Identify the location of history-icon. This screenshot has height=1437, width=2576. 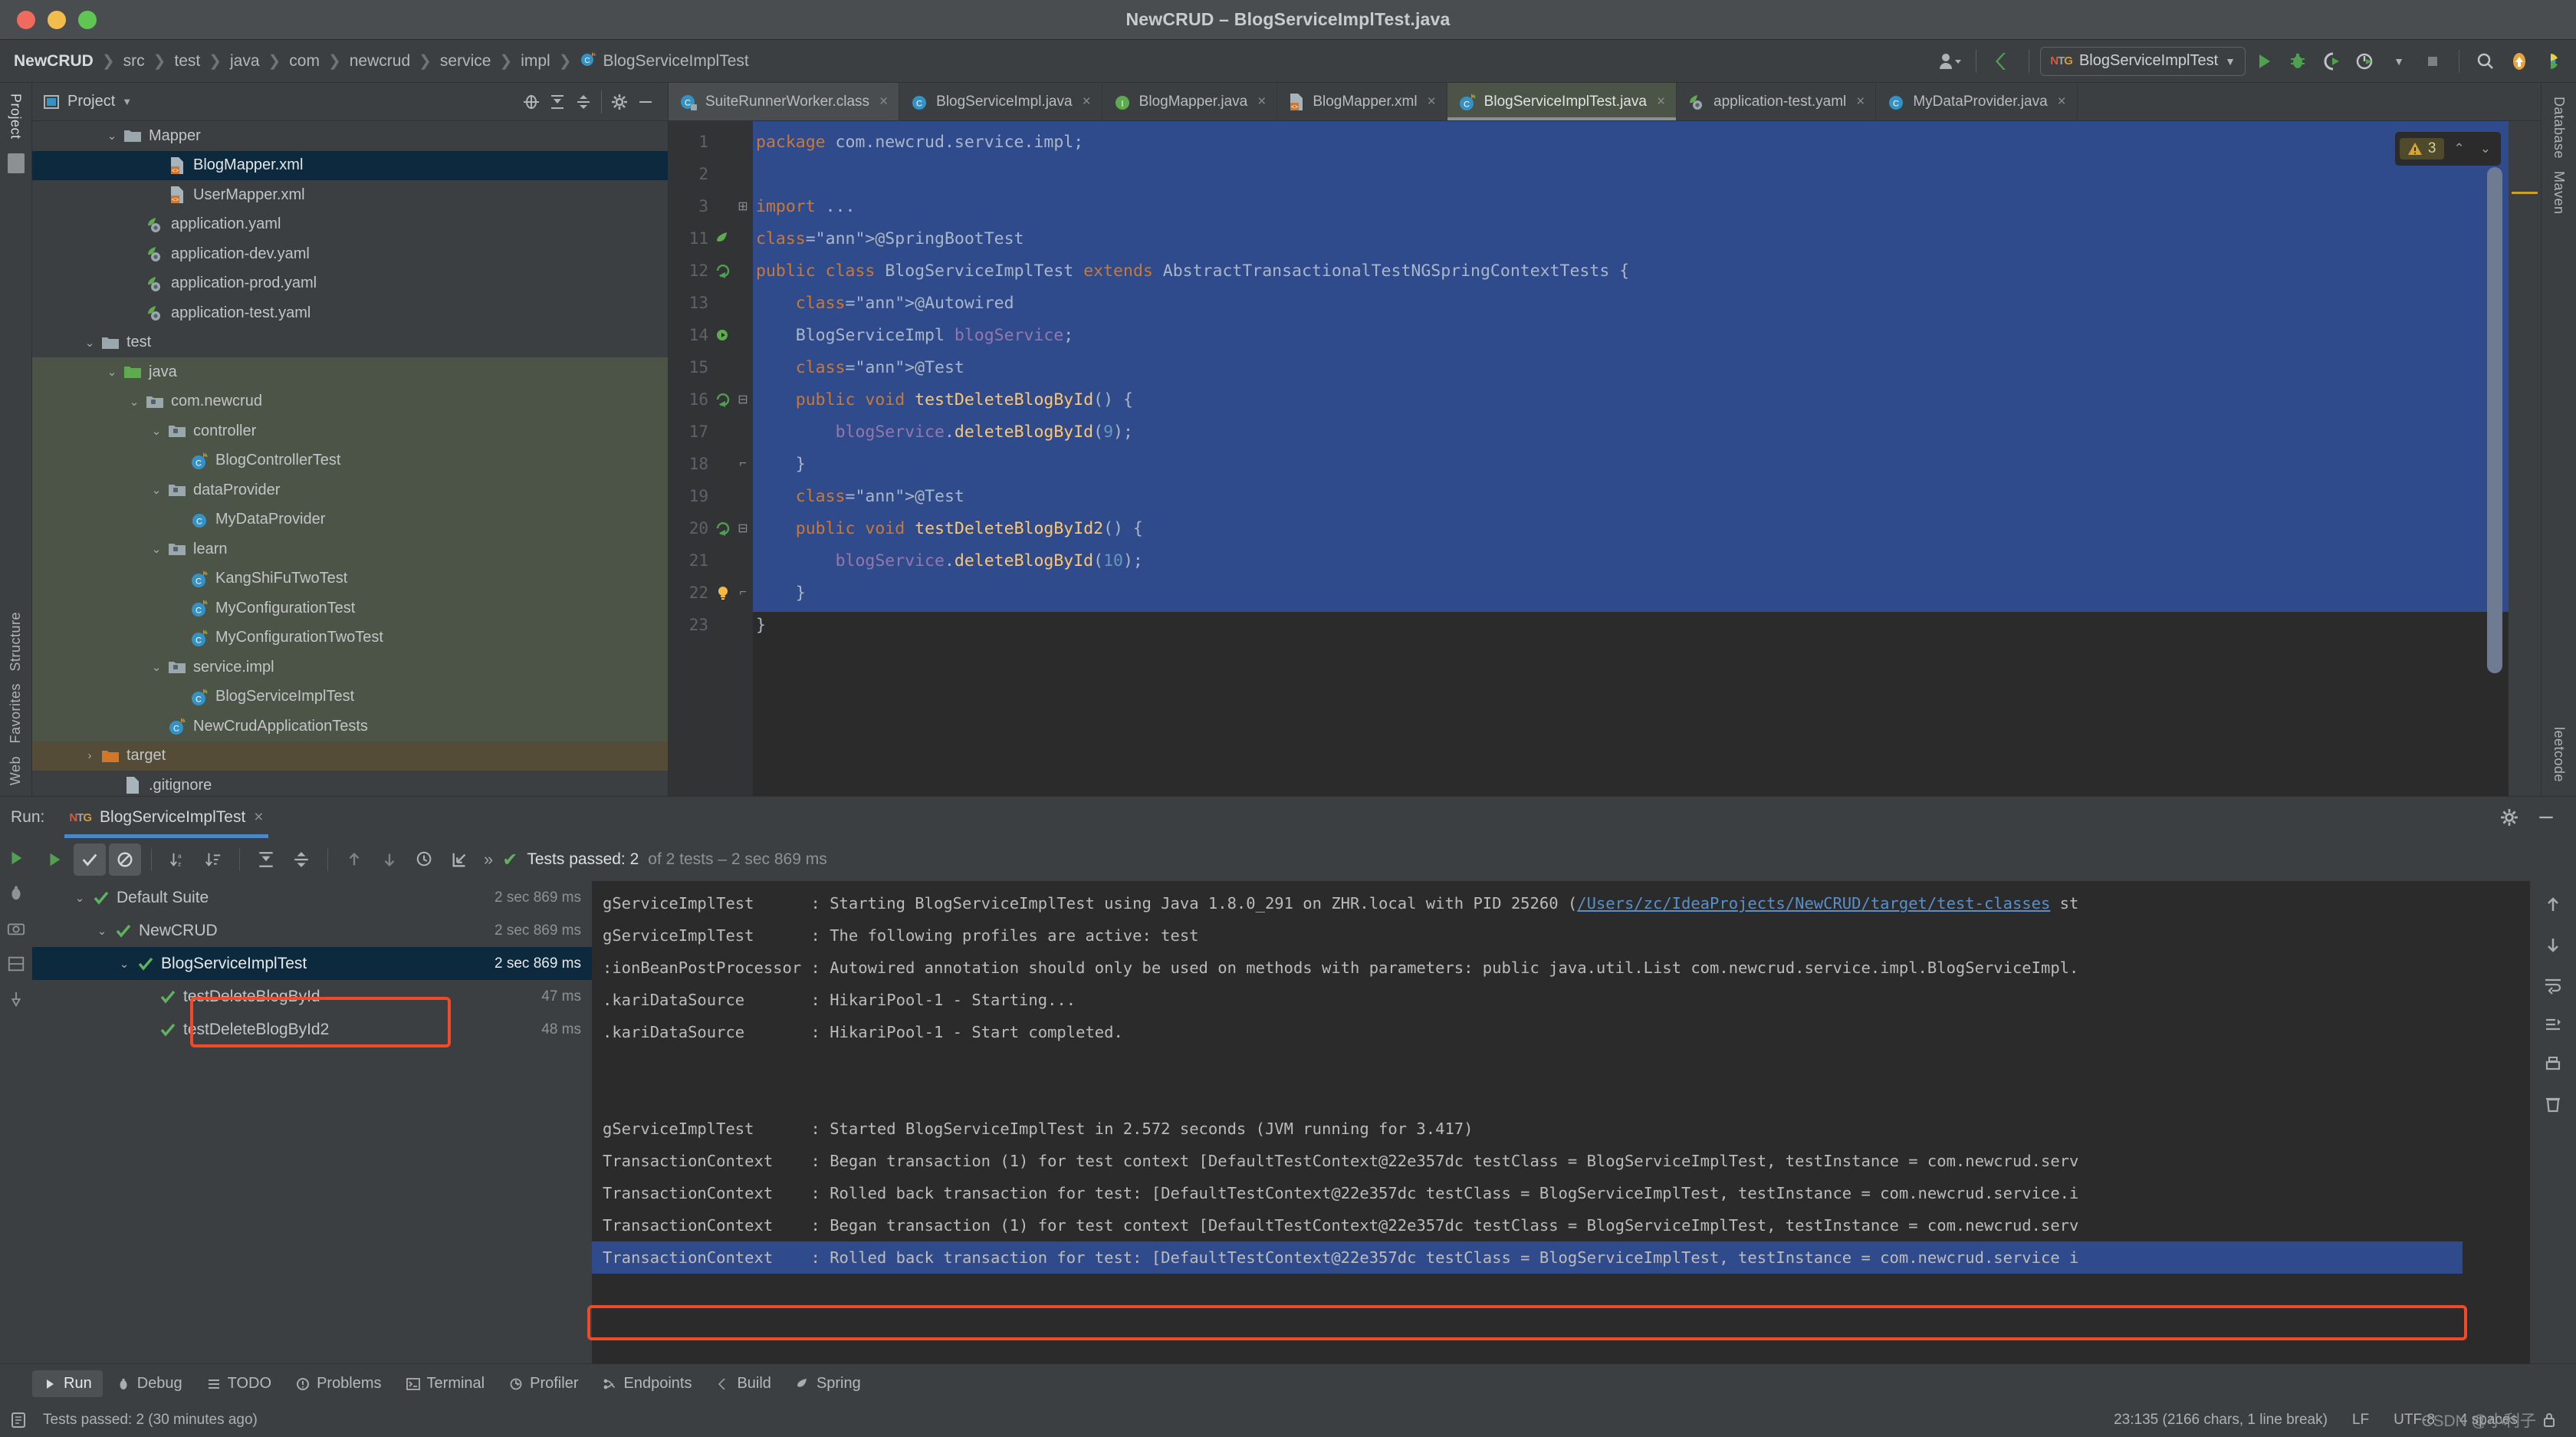
(425, 859).